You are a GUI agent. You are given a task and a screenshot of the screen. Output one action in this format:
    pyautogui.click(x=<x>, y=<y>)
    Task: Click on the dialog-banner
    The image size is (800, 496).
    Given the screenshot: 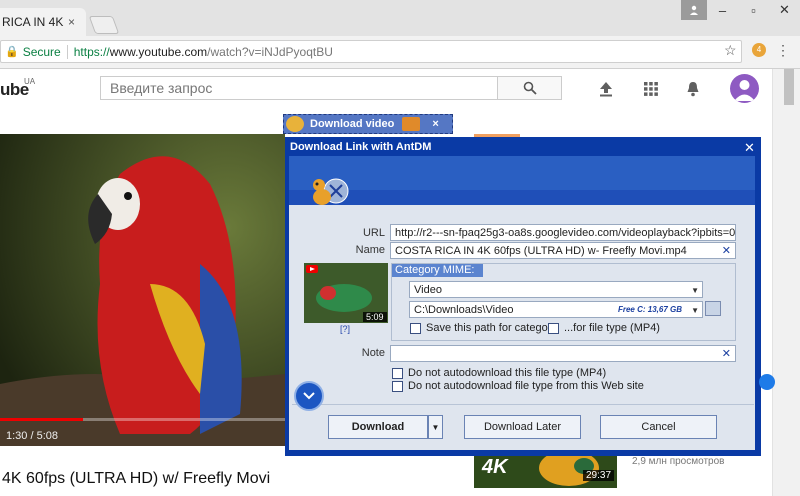 What is the action you would take?
    pyautogui.click(x=522, y=182)
    